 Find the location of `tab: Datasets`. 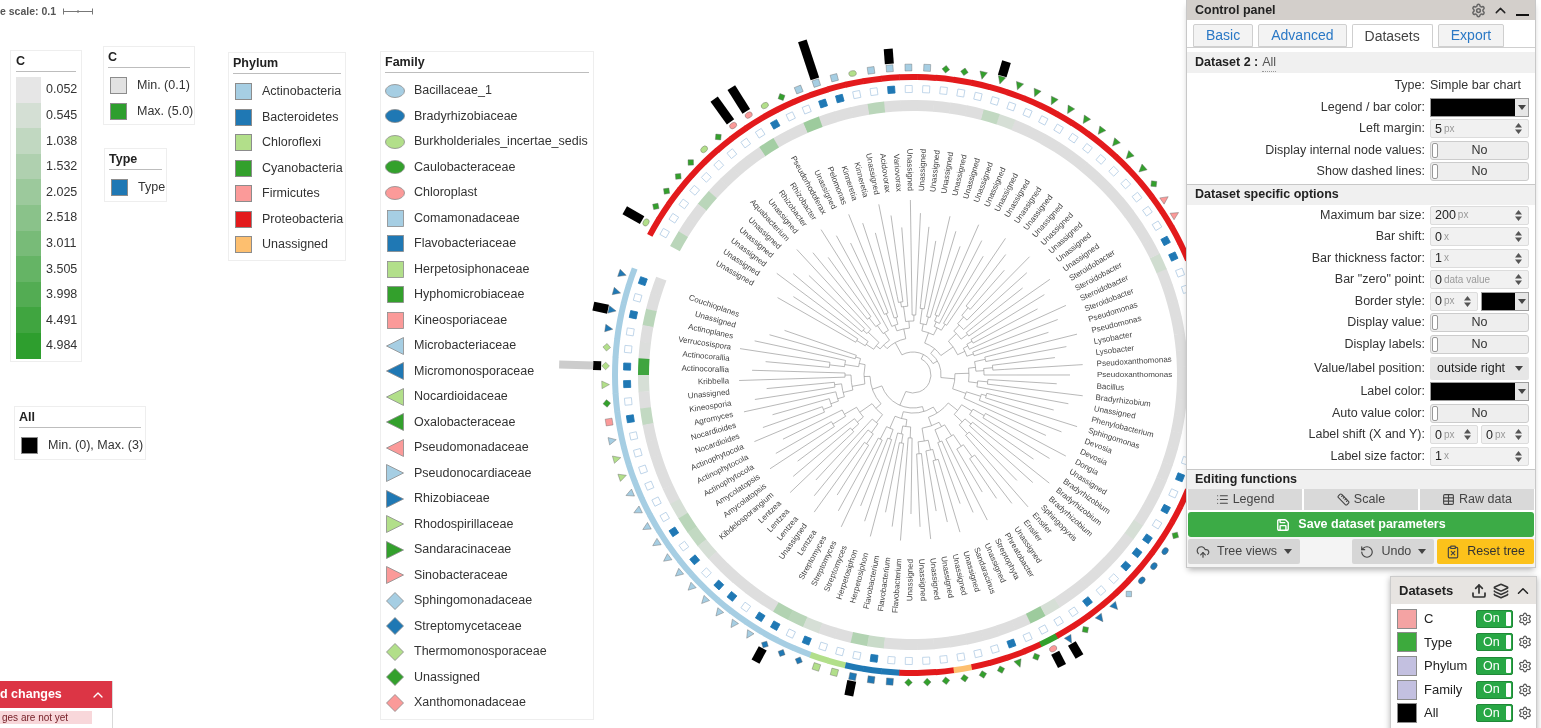

tab: Datasets is located at coordinates (1392, 36).